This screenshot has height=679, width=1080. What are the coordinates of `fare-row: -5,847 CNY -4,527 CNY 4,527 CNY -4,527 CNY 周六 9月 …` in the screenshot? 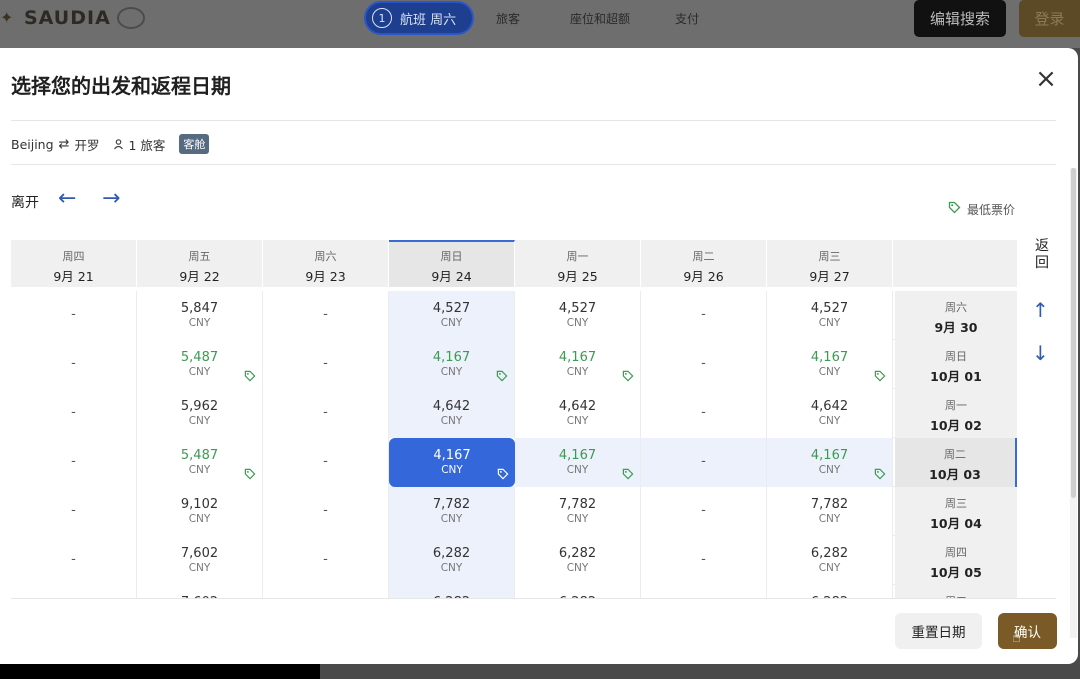 It's located at (514, 315).